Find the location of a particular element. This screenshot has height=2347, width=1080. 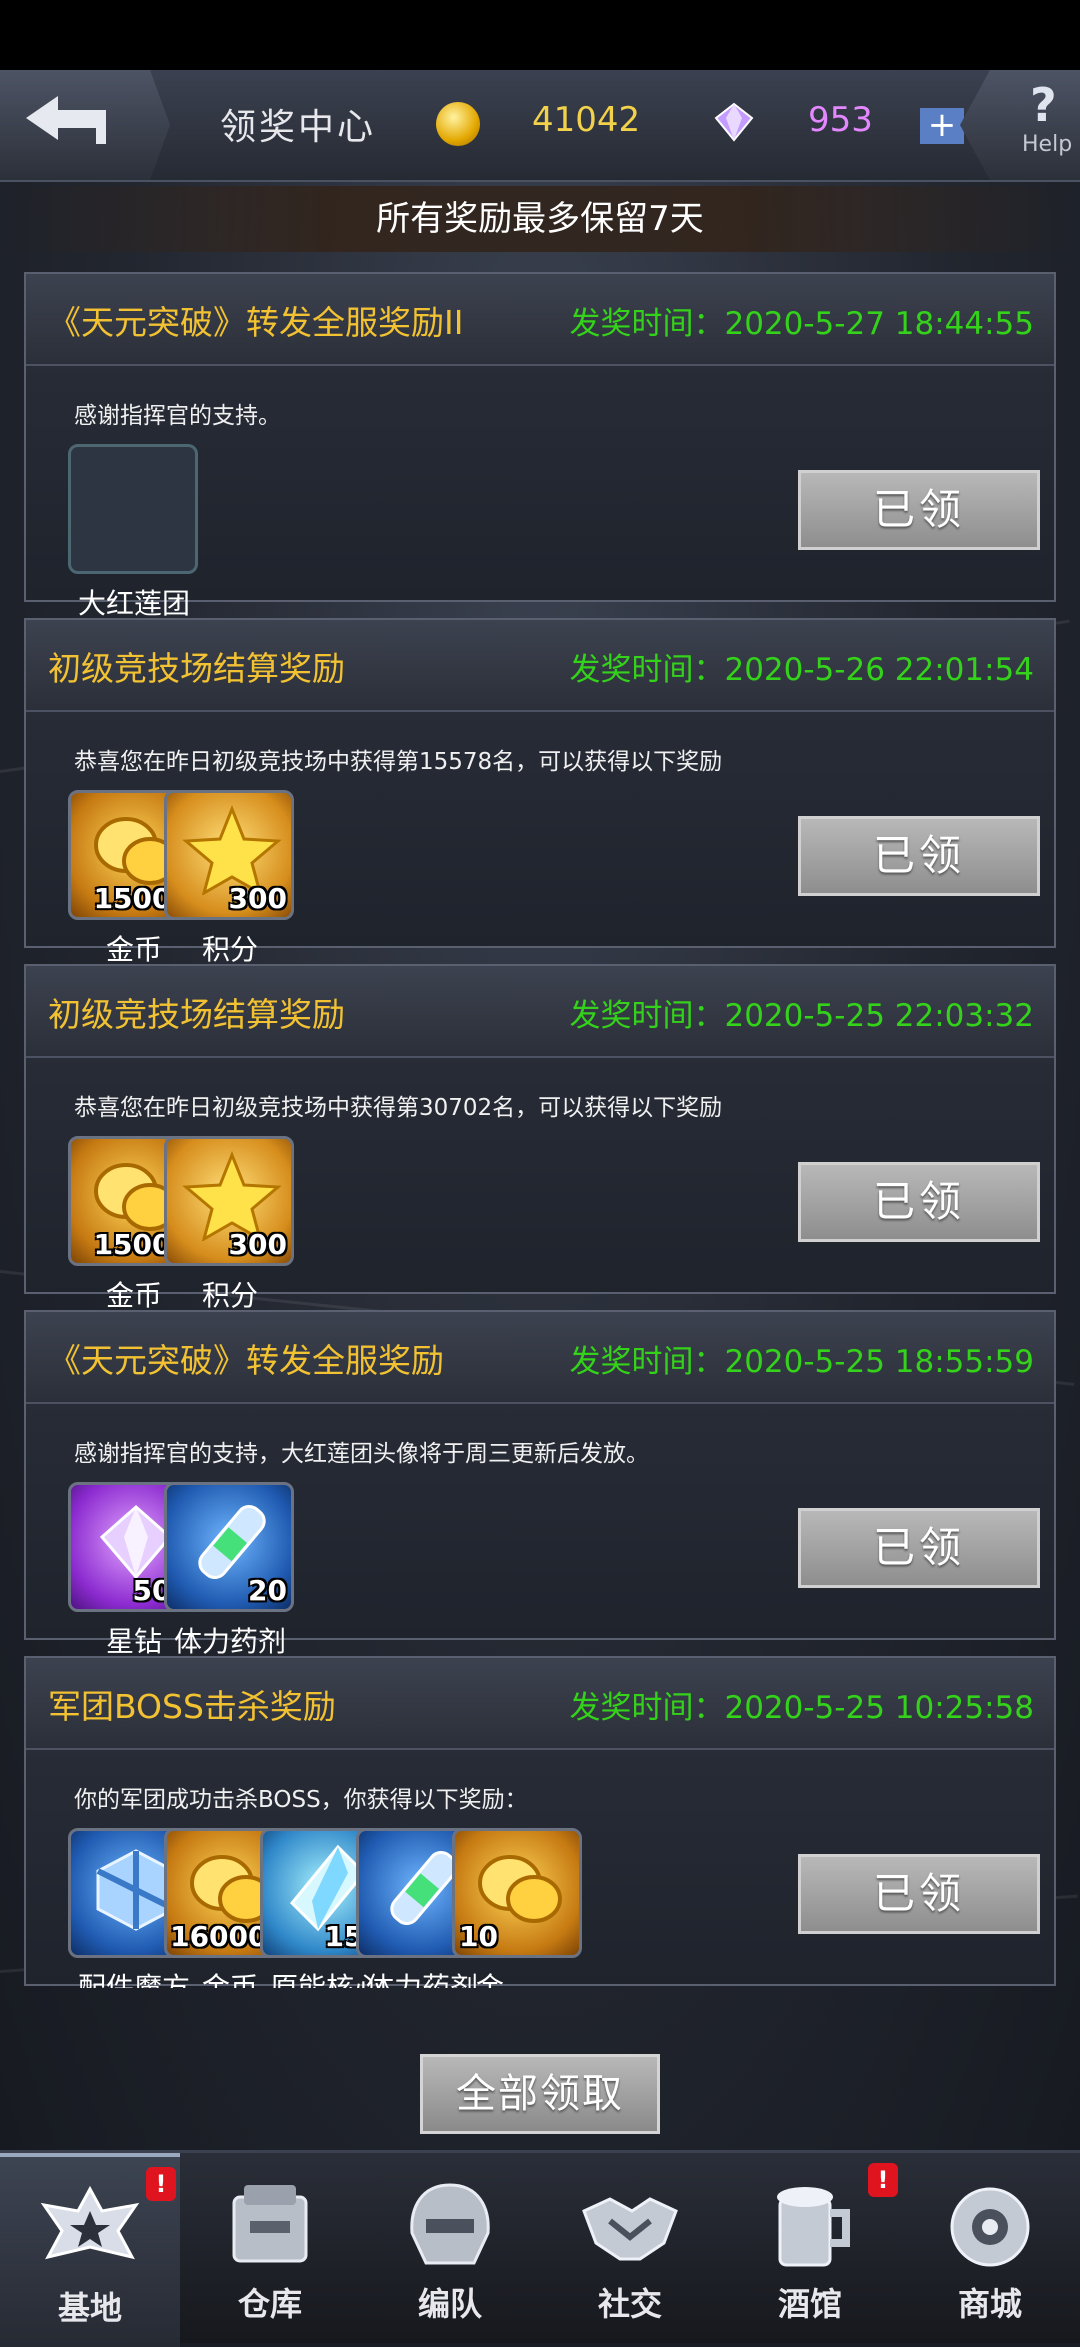

nav-item-warehouse: 仓库 is located at coordinates (270, 2248).